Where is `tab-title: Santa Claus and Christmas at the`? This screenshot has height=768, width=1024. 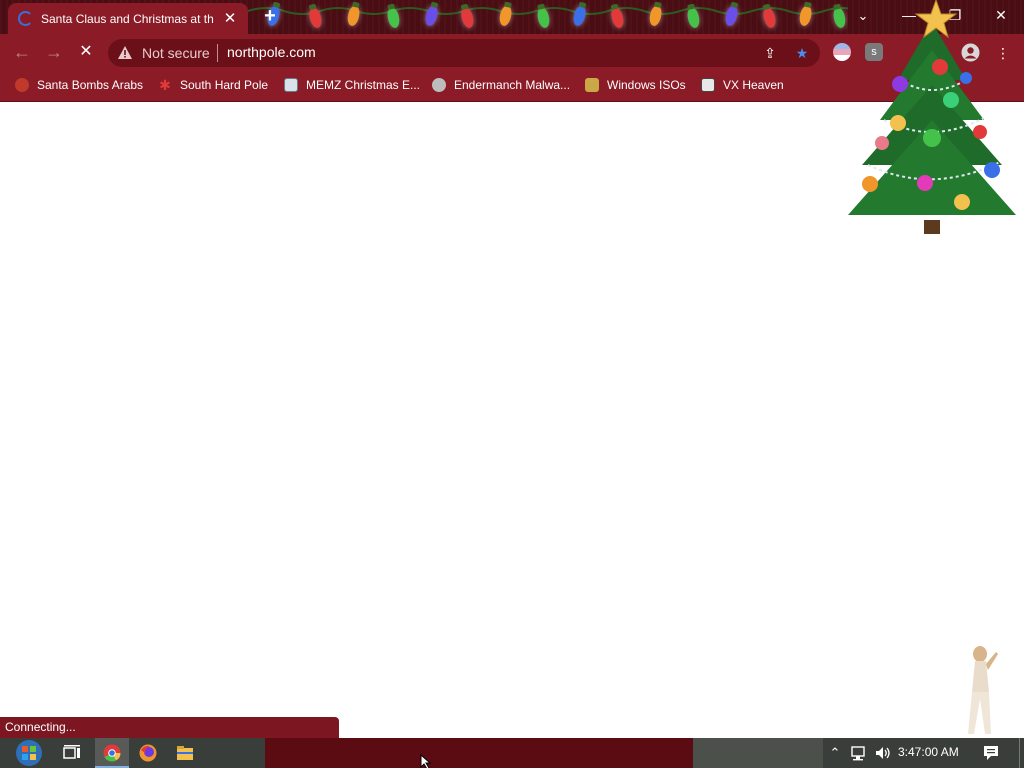 tab-title: Santa Claus and Christmas at the is located at coordinates (127, 18).